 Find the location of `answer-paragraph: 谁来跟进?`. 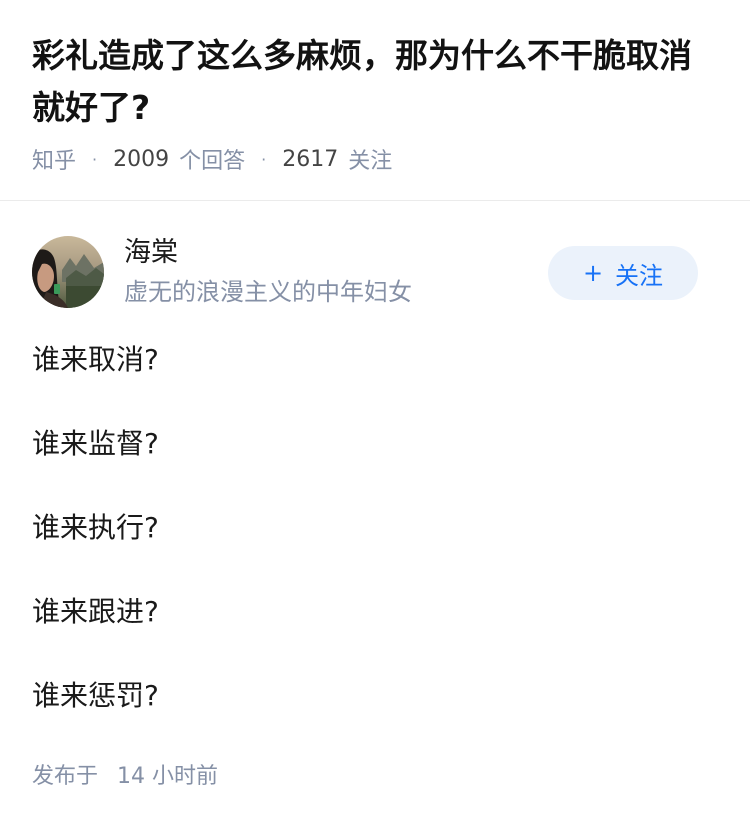

answer-paragraph: 谁来跟进? is located at coordinates (95, 611).